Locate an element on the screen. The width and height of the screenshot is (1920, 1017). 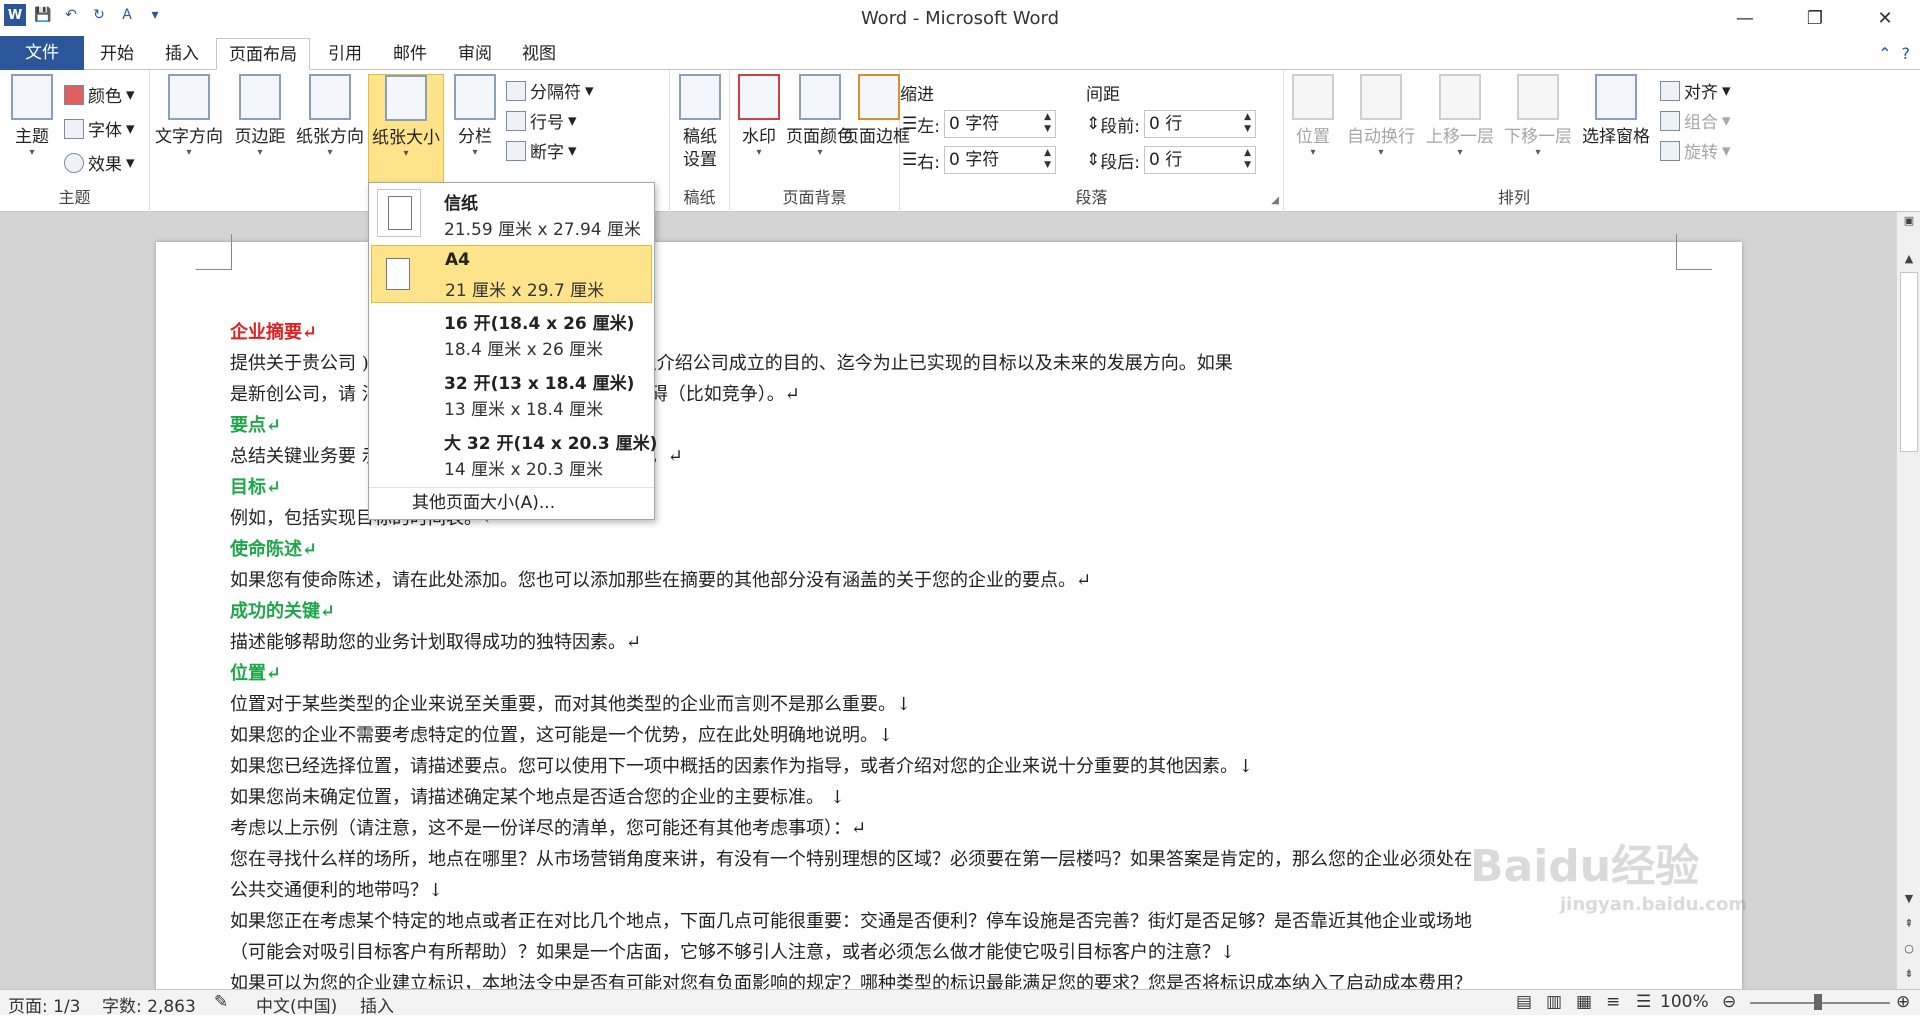
align-button: 对齐 ▾ is located at coordinates (1695, 90).